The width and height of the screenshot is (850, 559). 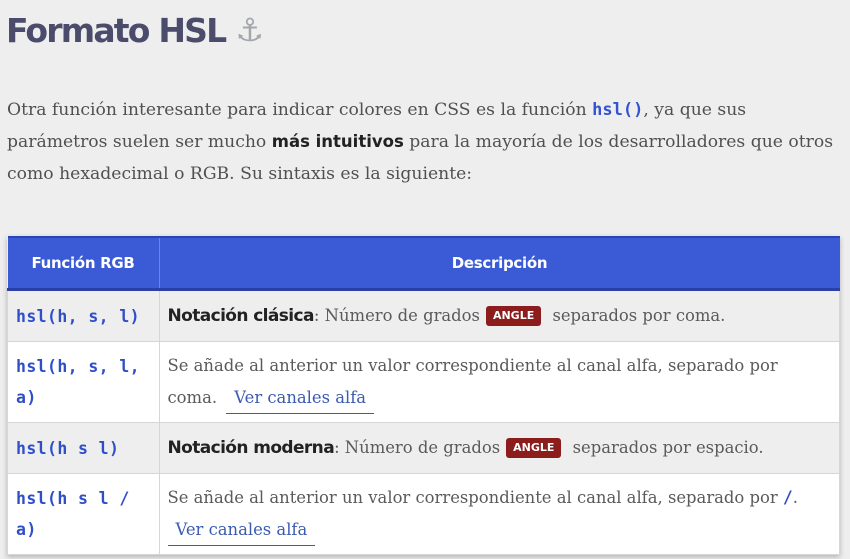 I want to click on description-text-2: ., so click(x=795, y=497).